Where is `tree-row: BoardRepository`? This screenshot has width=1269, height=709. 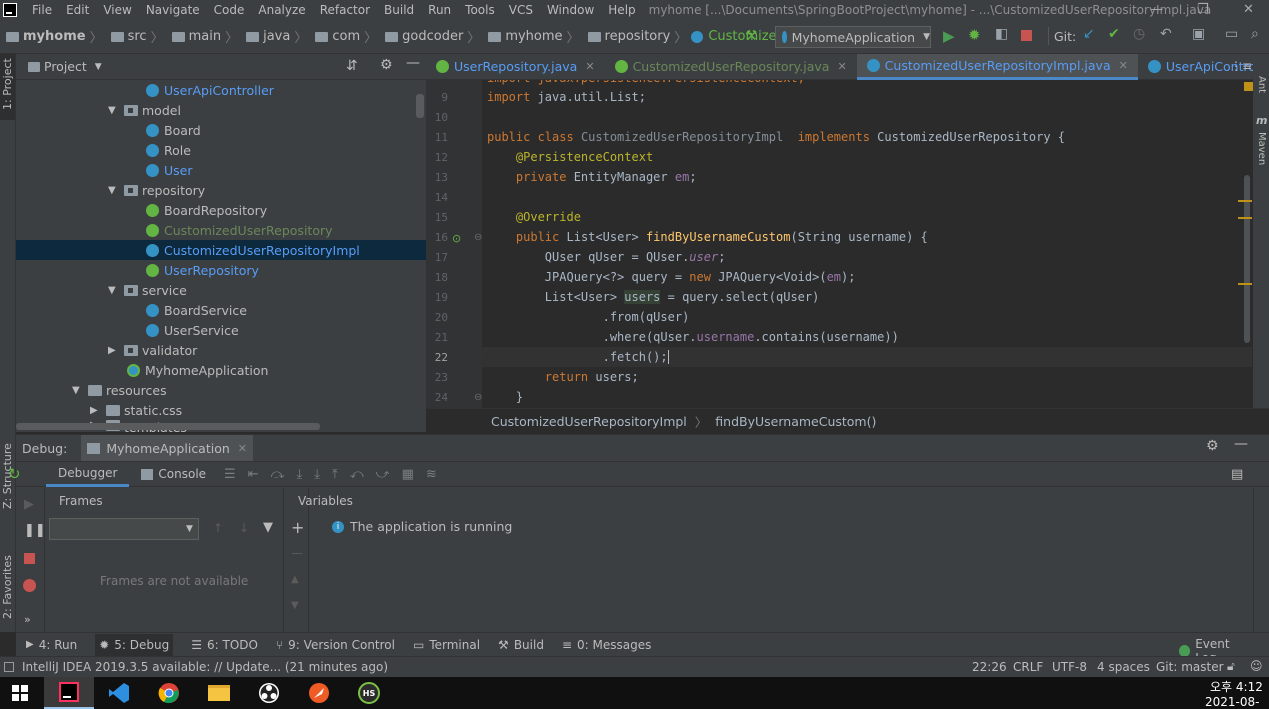 tree-row: BoardRepository is located at coordinates (141, 210).